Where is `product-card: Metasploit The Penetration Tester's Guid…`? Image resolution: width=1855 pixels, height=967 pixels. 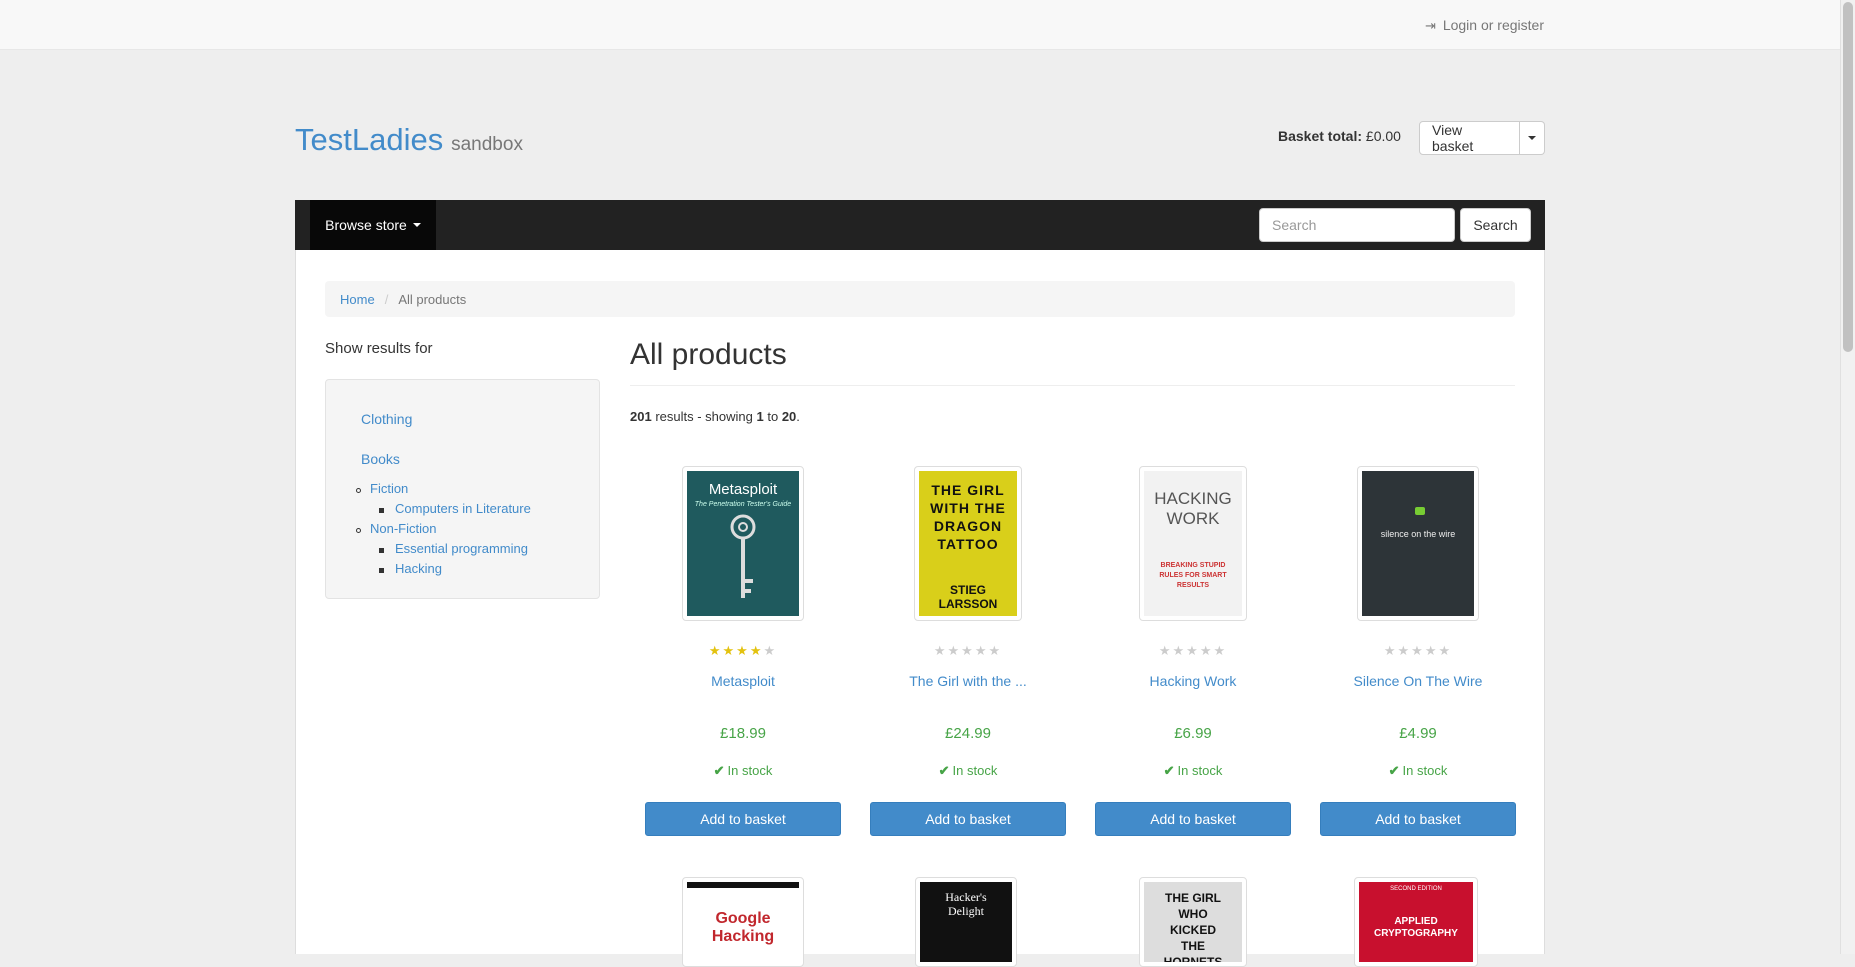
product-card: Metasploit The Penetration Tester's Guid… is located at coordinates (743, 656).